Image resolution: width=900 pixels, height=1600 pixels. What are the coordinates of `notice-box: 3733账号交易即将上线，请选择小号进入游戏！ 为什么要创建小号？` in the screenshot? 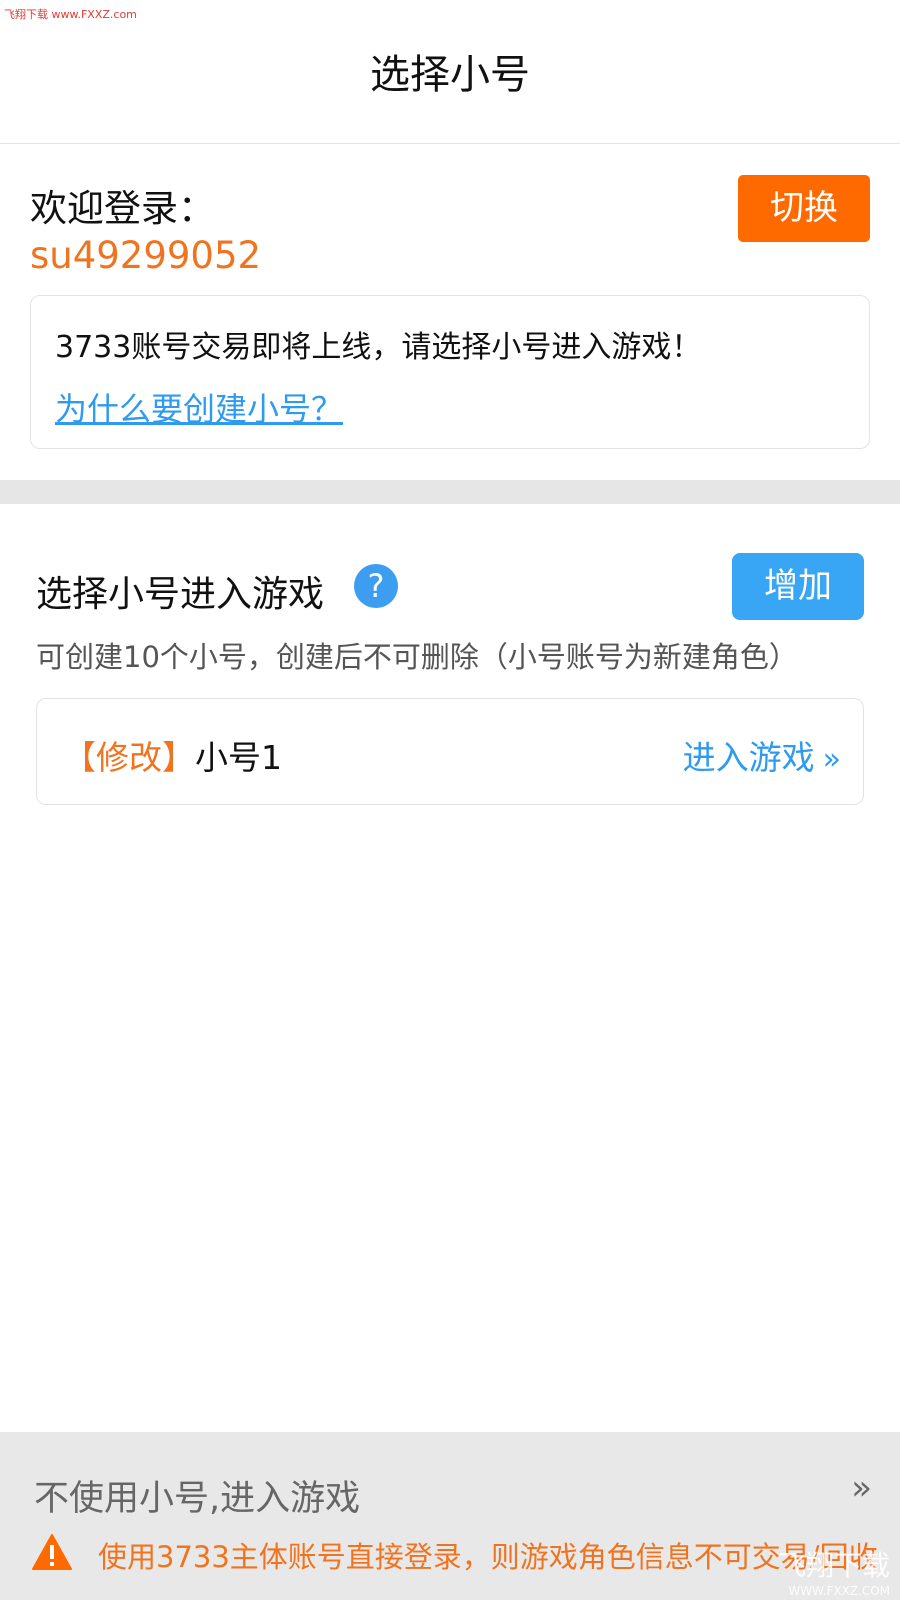 It's located at (450, 372).